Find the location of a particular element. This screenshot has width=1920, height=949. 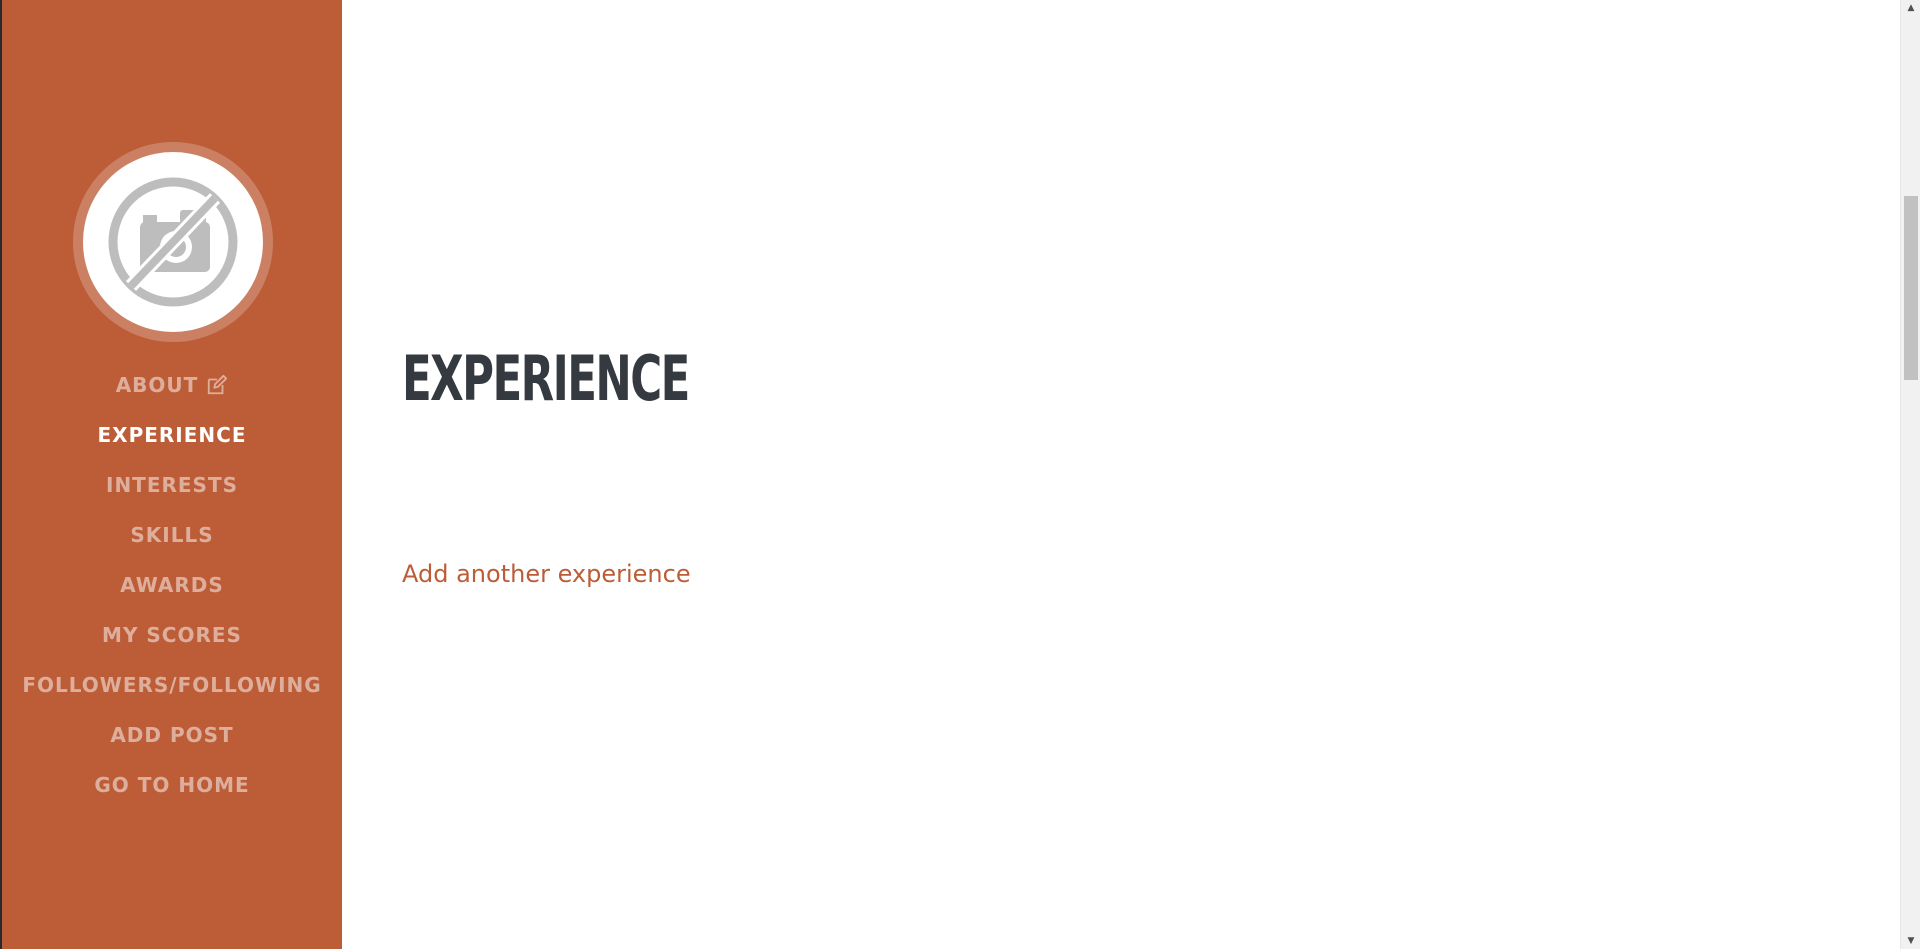

vertical-scrollbar: ▲ ▼ is located at coordinates (1910, 474).